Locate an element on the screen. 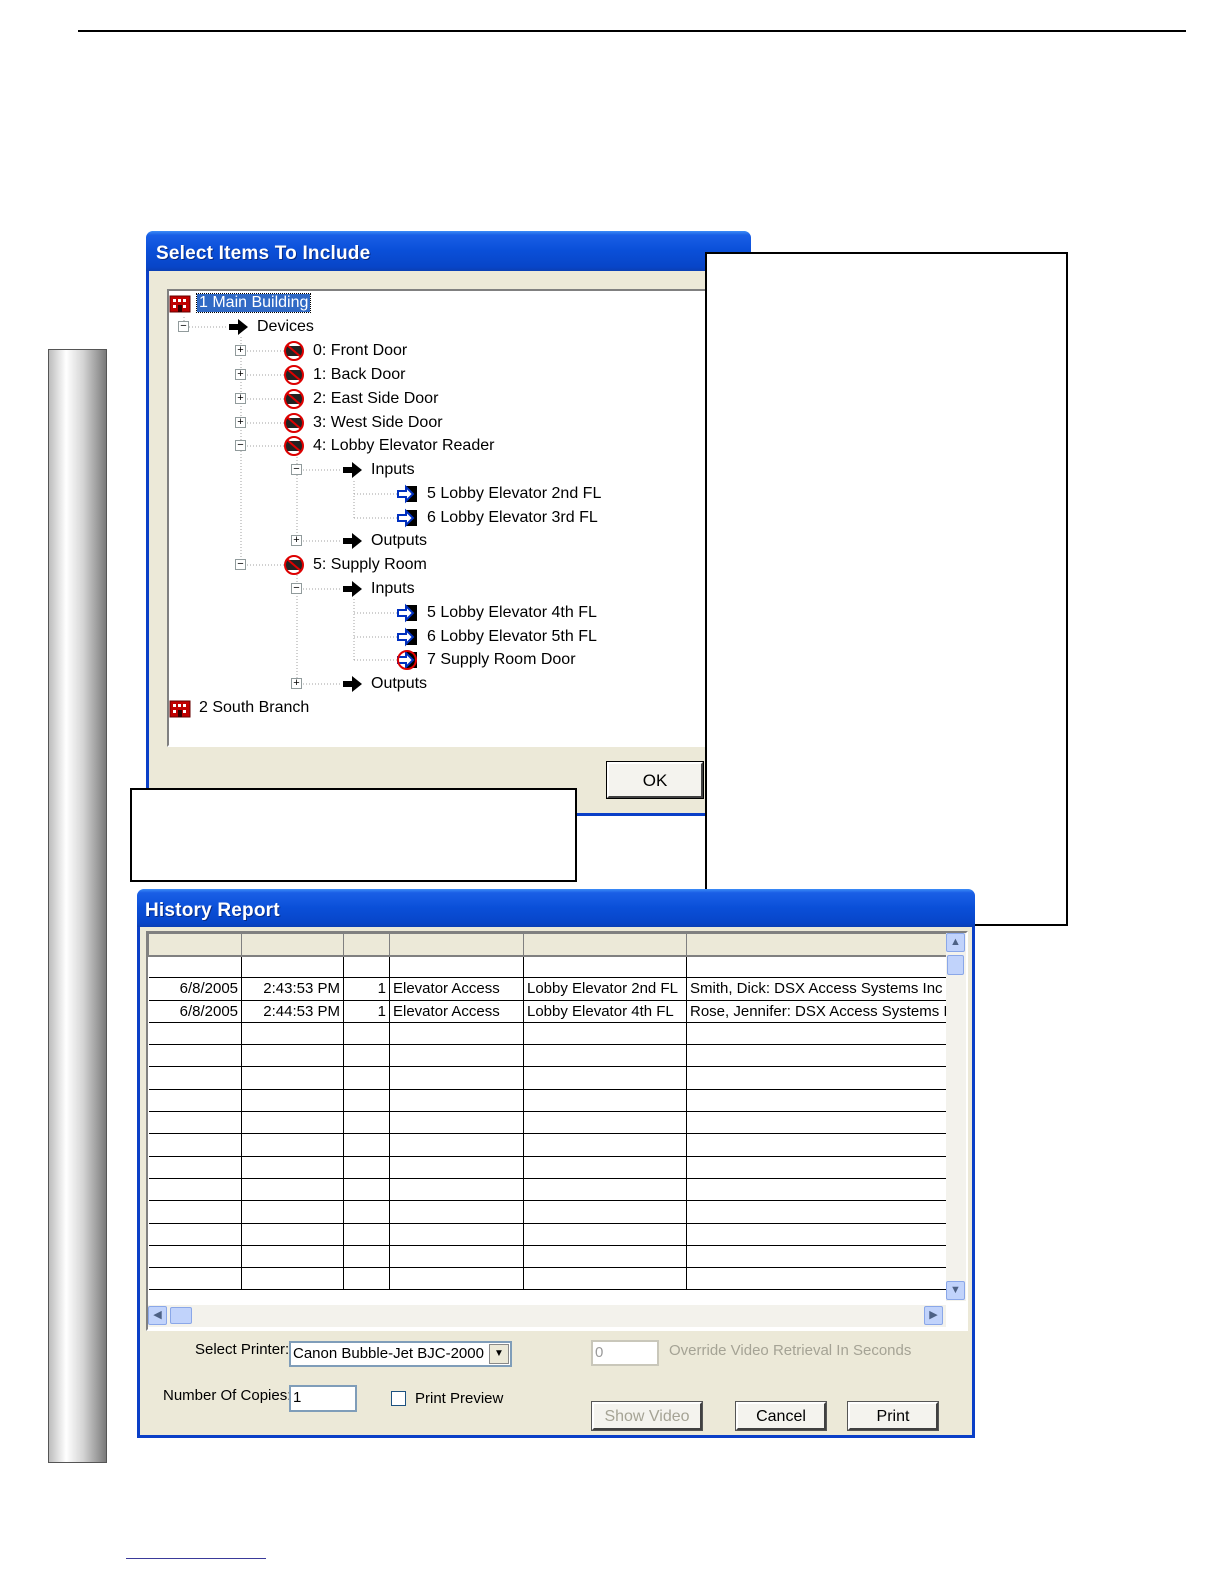 The image size is (1224, 1584). number-of-copies-label: Number Of Copies: is located at coordinates (227, 1395).